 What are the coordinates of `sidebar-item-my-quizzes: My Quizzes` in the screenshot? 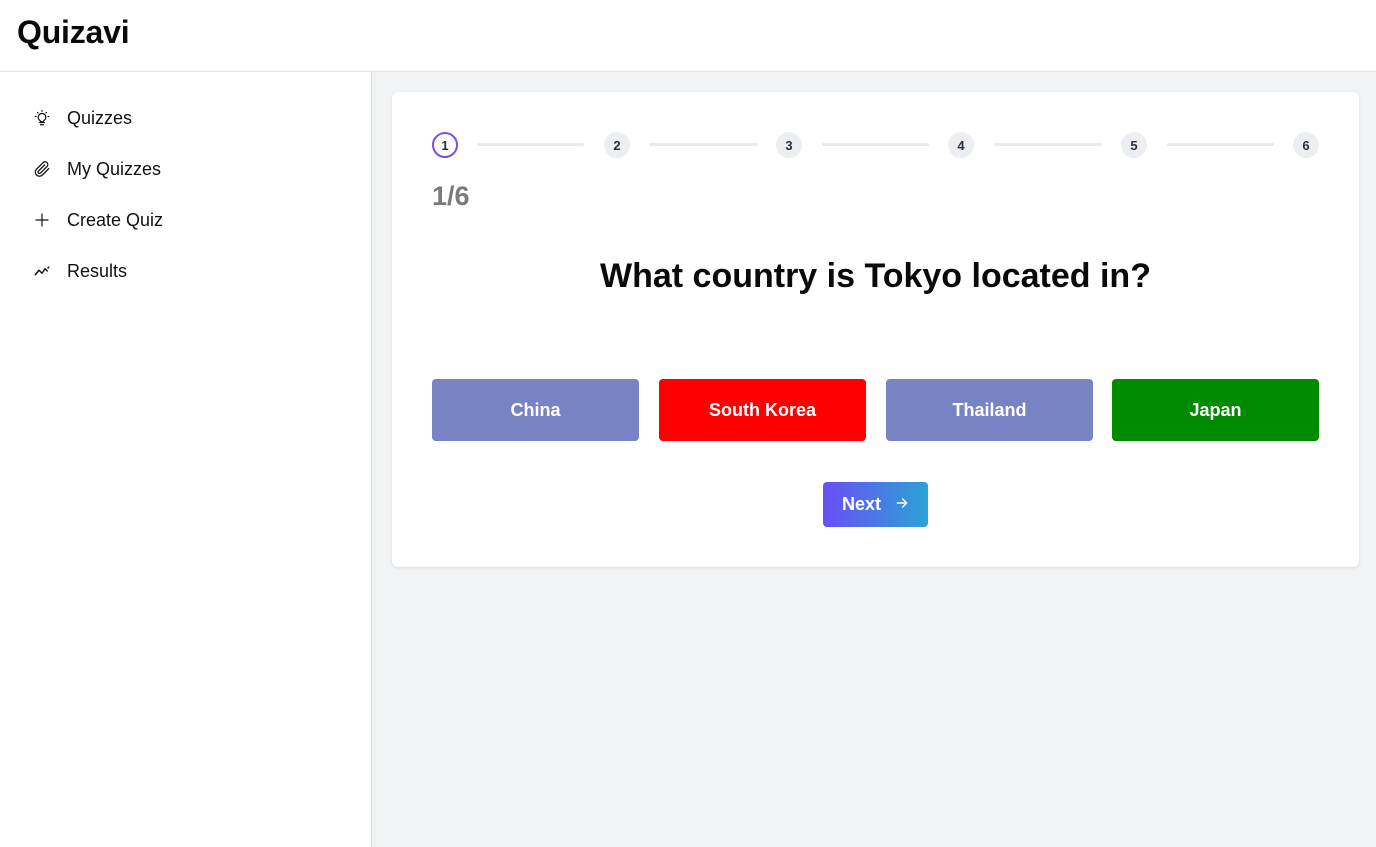 It's located at (182, 169).